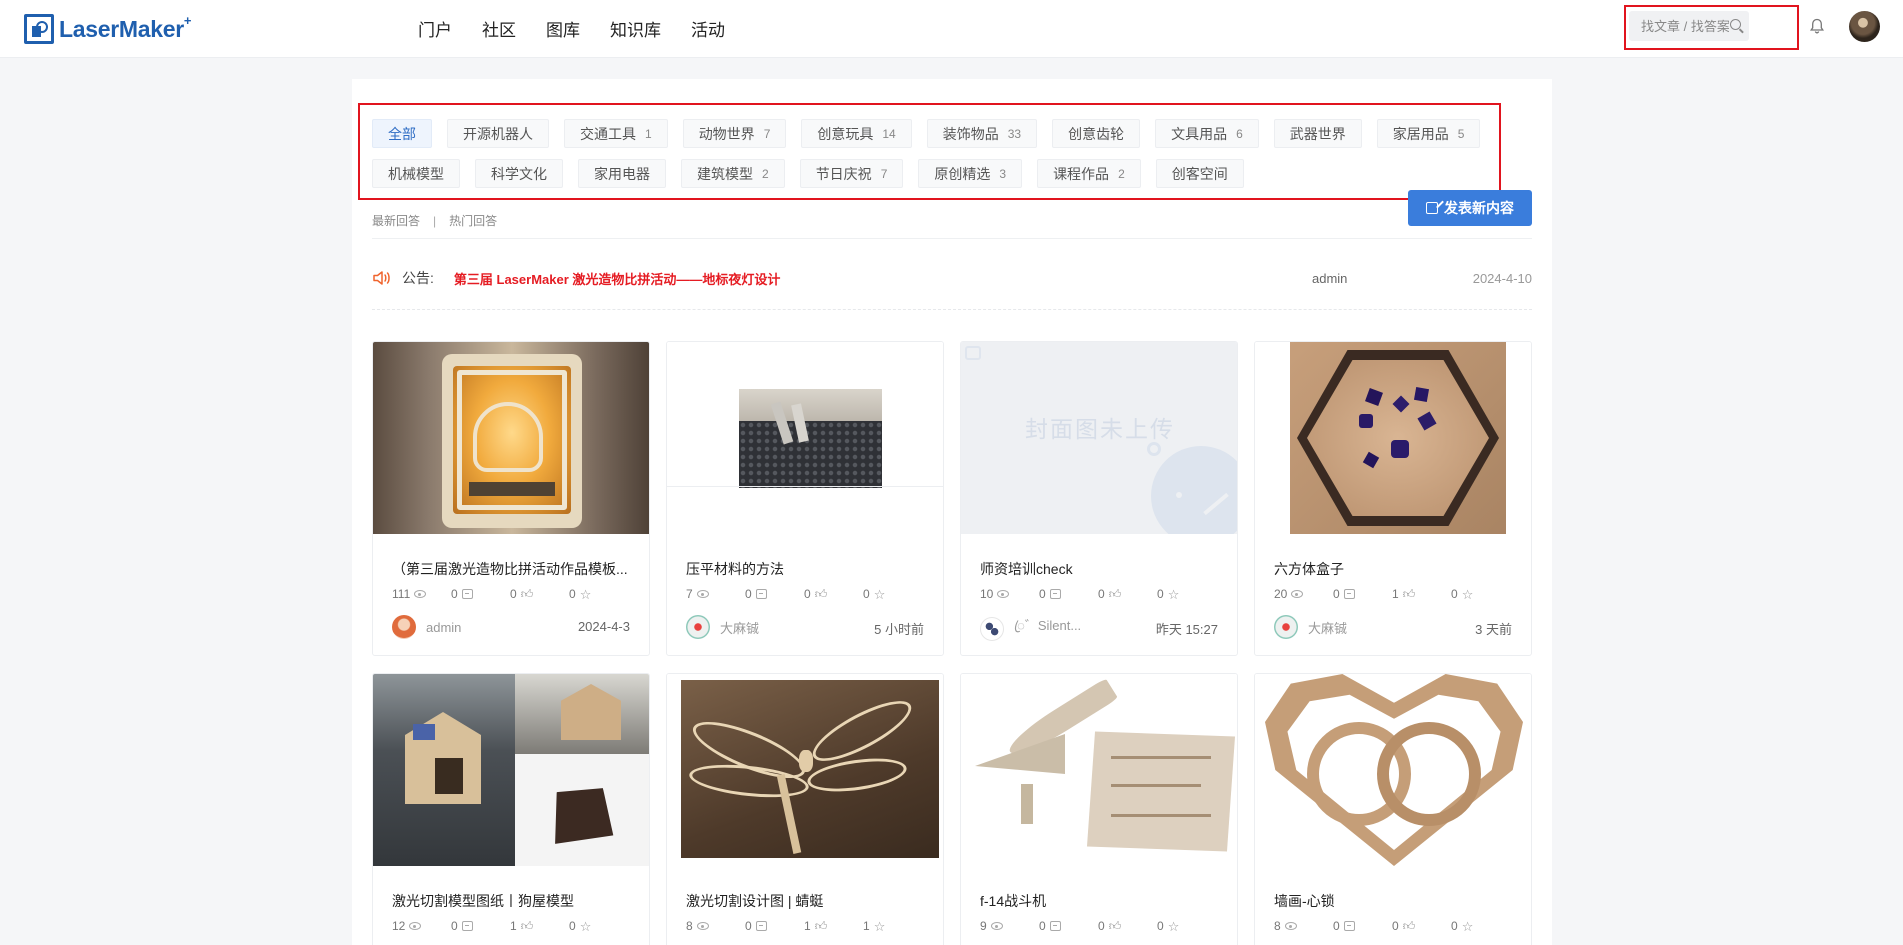  I want to click on card-thumbnail: 封面图未上传, so click(1099, 438).